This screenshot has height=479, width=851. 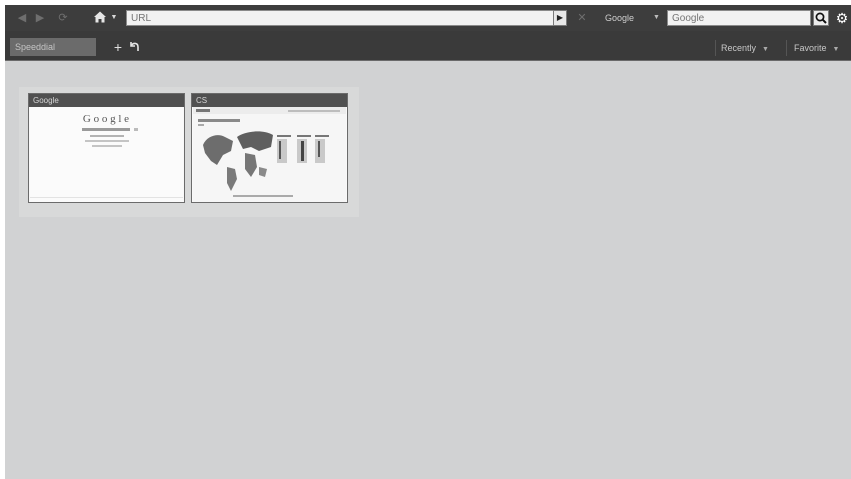 I want to click on recent-menu-label: Recently, so click(x=739, y=48).